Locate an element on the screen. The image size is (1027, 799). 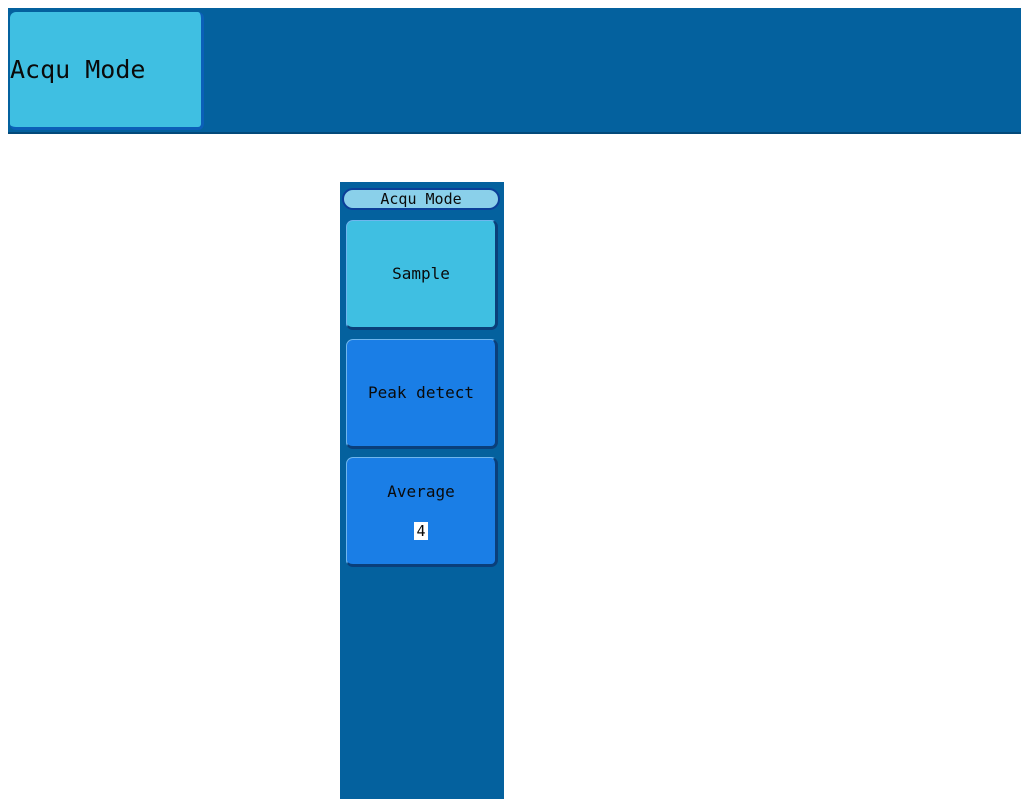
average-option-label: Average is located at coordinates (421, 491).